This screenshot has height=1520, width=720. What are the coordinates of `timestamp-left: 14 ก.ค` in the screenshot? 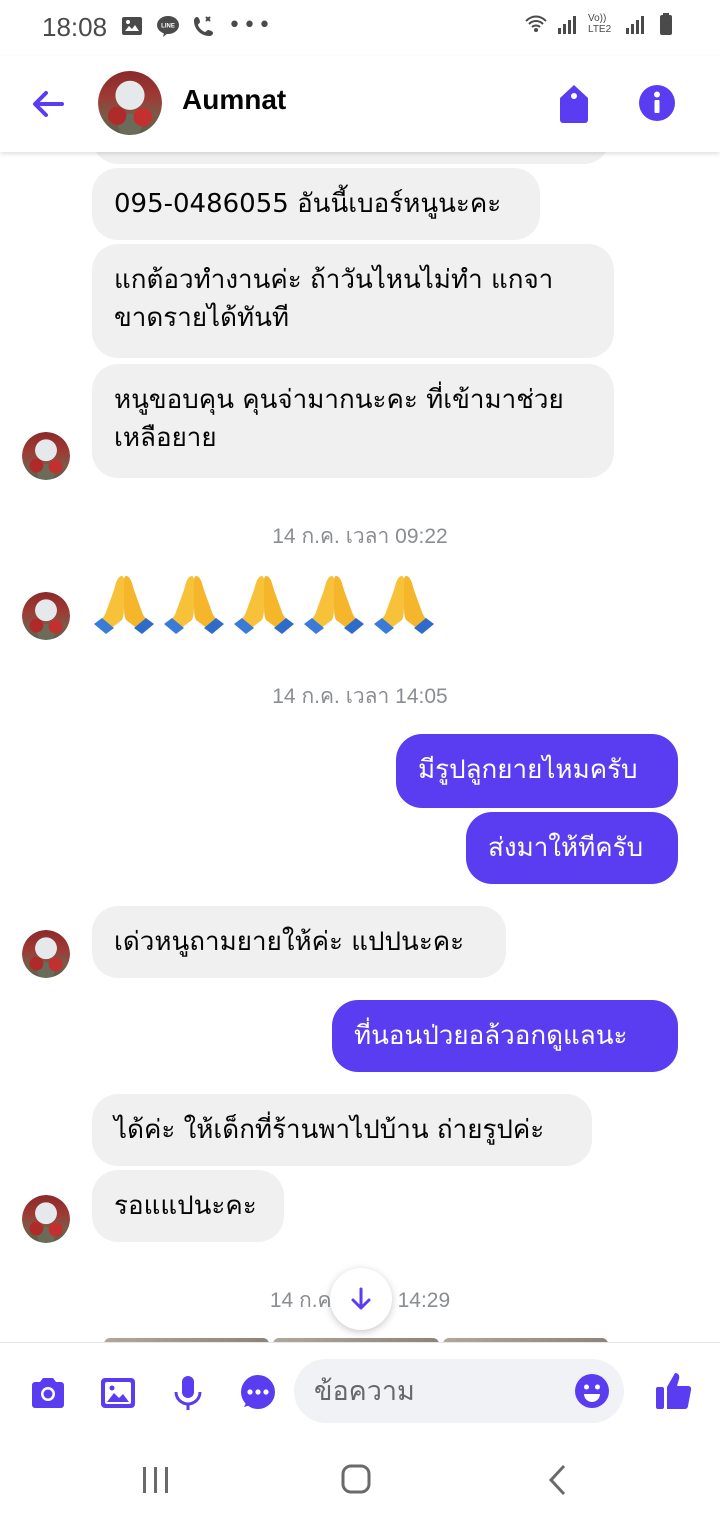 It's located at (300, 1300).